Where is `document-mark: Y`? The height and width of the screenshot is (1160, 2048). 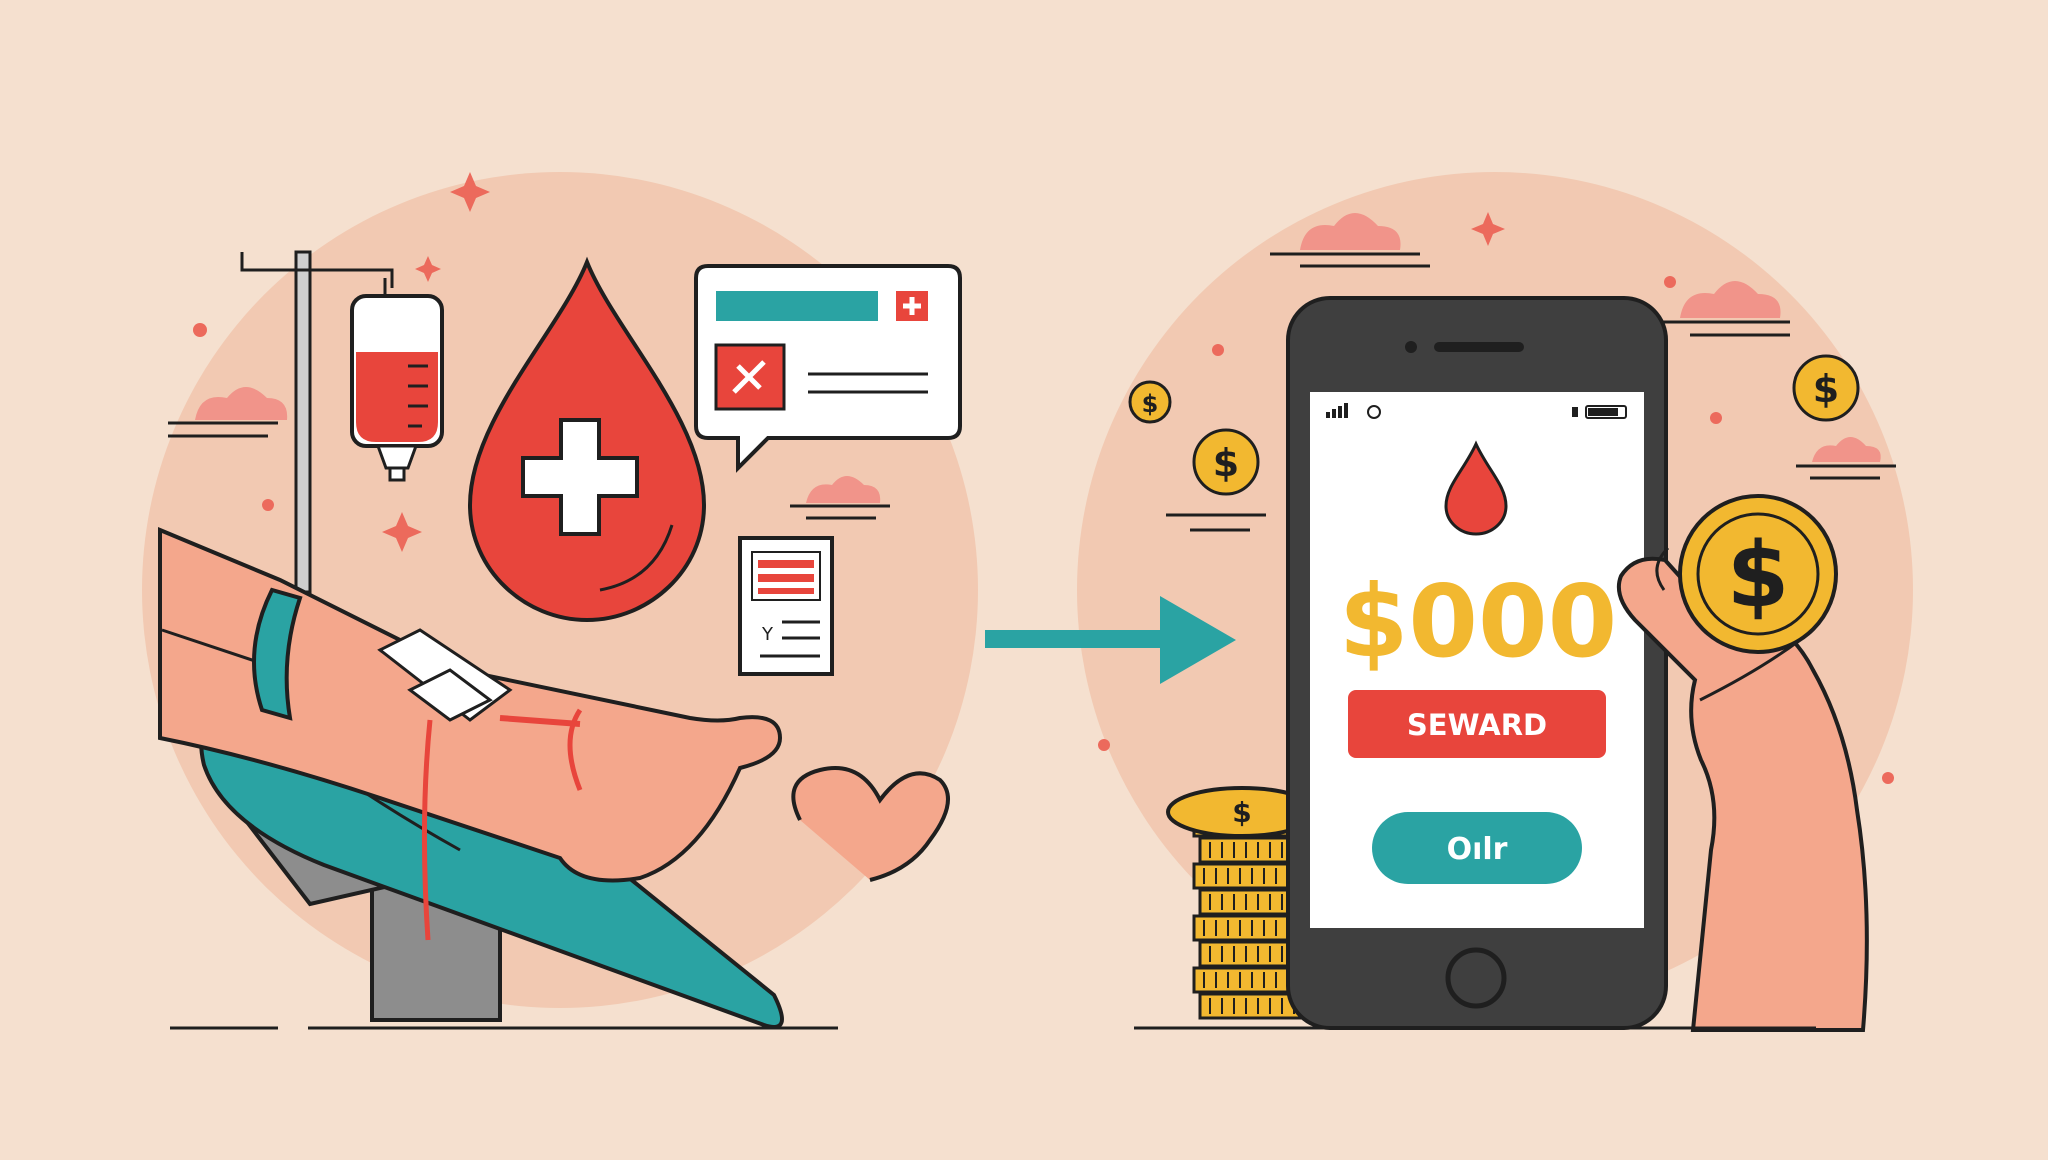 document-mark: Y is located at coordinates (767, 634).